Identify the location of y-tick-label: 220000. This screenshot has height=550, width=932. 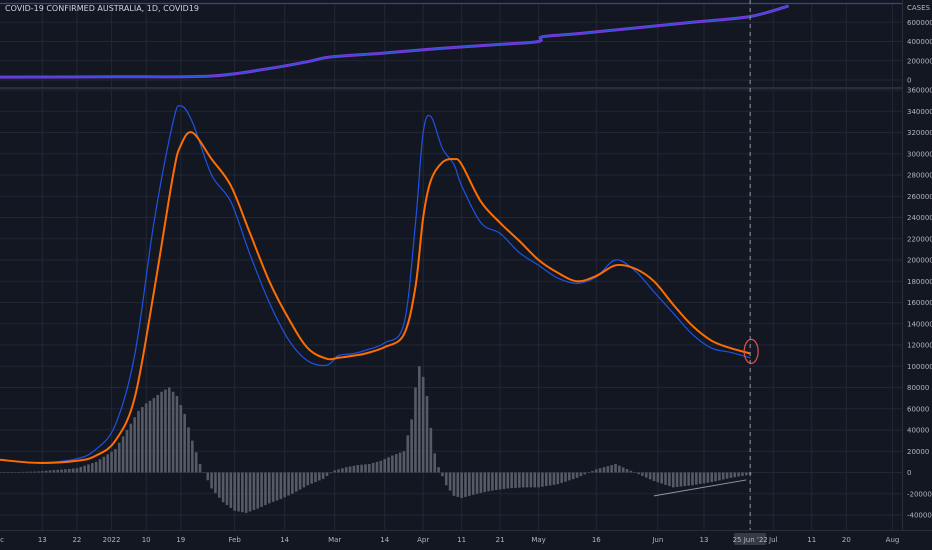
(919, 239).